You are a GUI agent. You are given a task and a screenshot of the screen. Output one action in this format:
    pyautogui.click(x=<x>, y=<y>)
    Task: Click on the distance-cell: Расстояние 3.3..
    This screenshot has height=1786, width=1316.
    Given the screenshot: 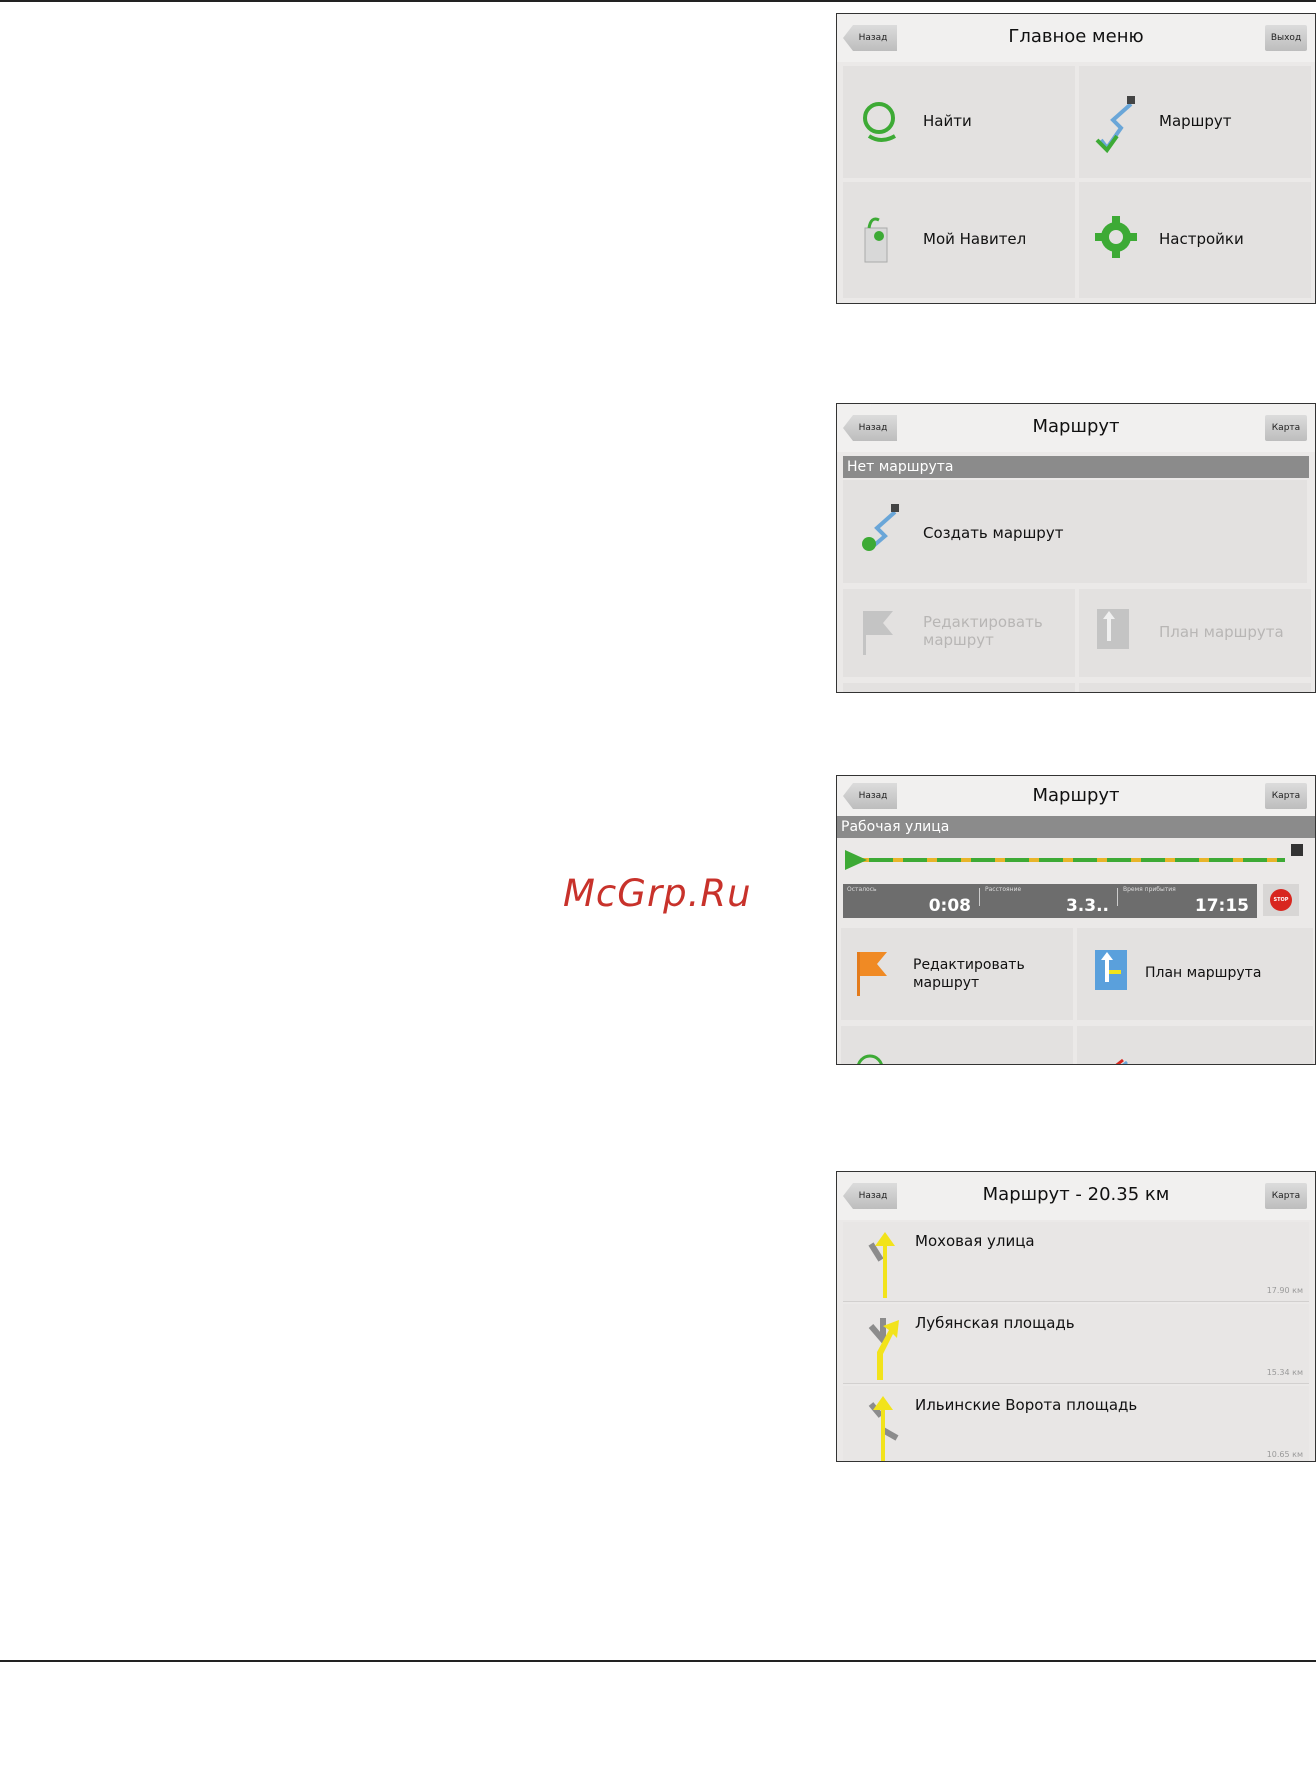 What is the action you would take?
    pyautogui.click(x=1049, y=901)
    